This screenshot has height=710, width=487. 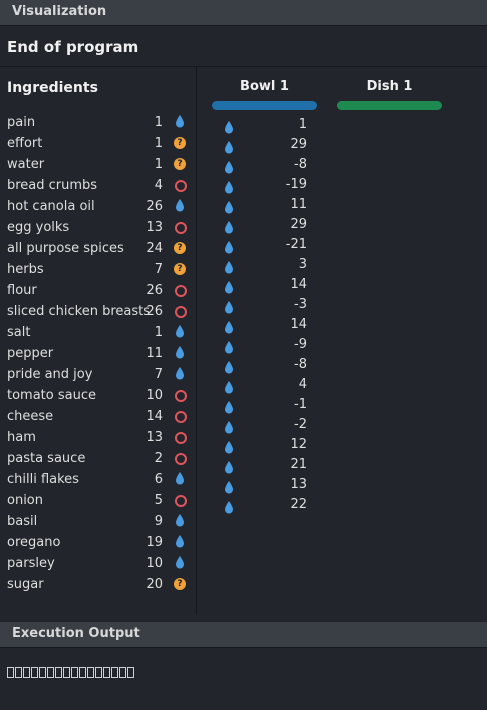 I want to click on program-status: End of program, so click(x=243, y=47).